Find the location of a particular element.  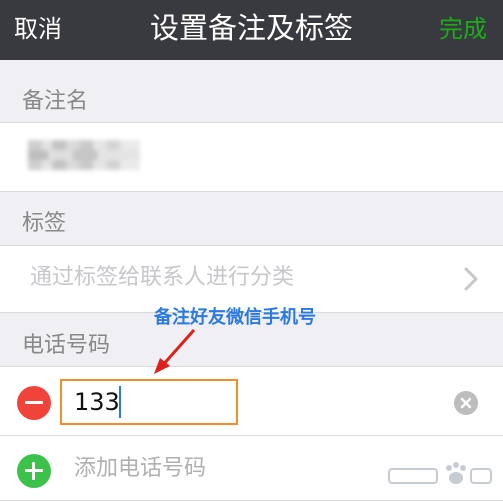

text-caret is located at coordinates (120, 402).